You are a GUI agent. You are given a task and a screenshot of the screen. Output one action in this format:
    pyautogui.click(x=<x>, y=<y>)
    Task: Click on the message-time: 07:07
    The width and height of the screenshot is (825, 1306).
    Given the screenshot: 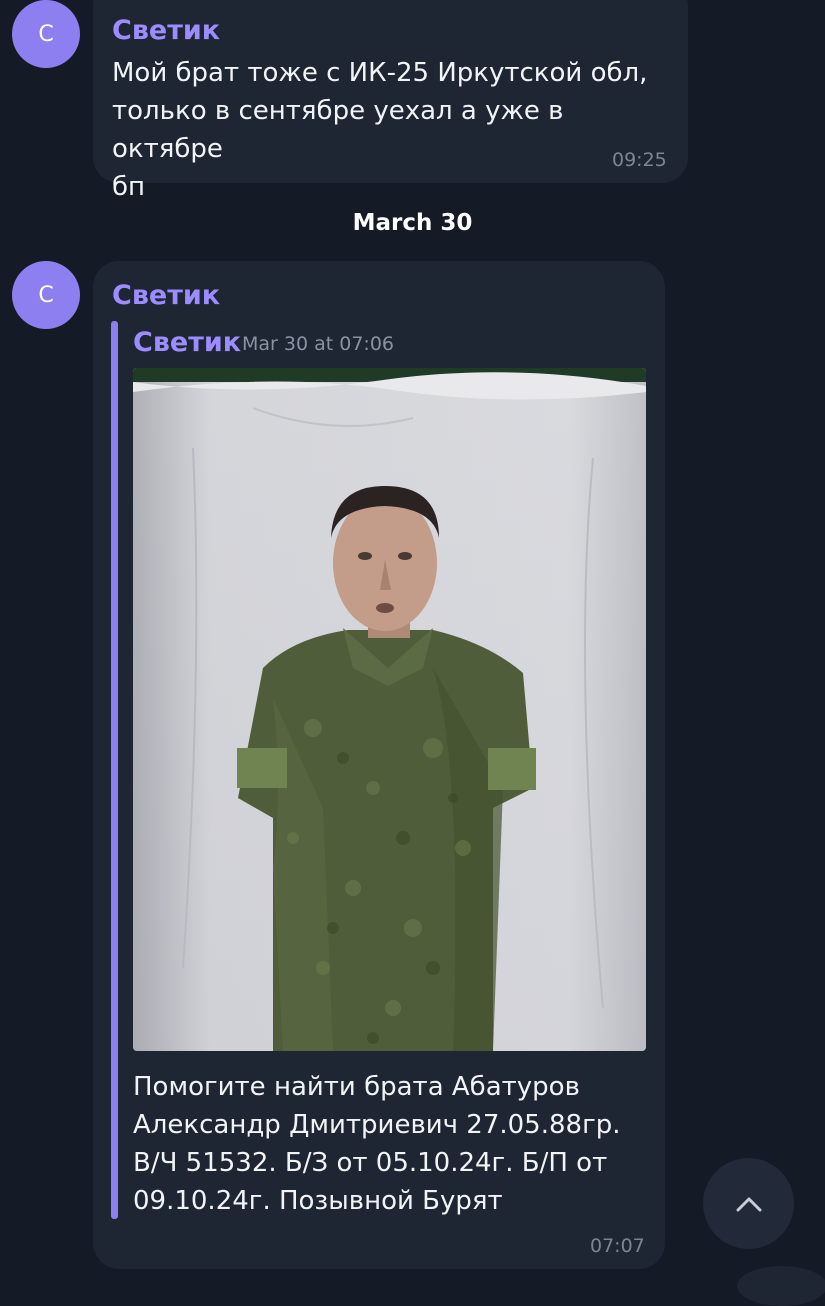 What is the action you would take?
    pyautogui.click(x=617, y=1246)
    